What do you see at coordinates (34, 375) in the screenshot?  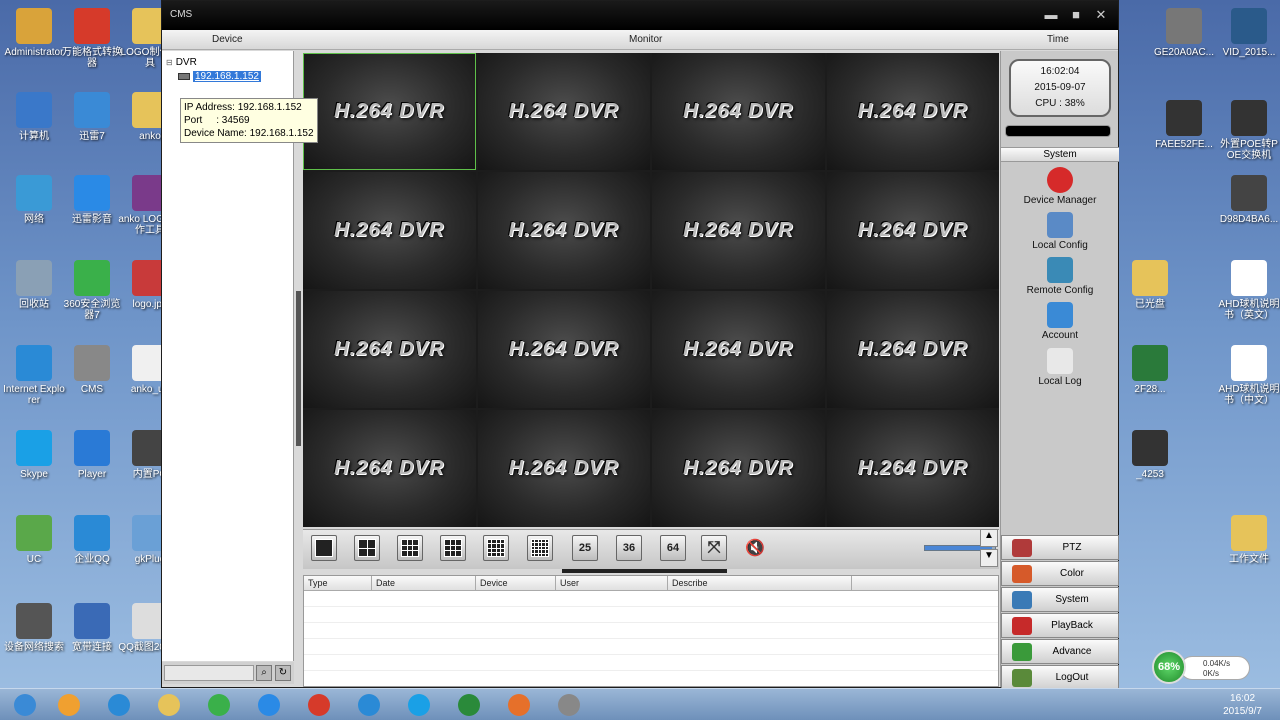 I see `desktop-icon: Internet Explorer` at bounding box center [34, 375].